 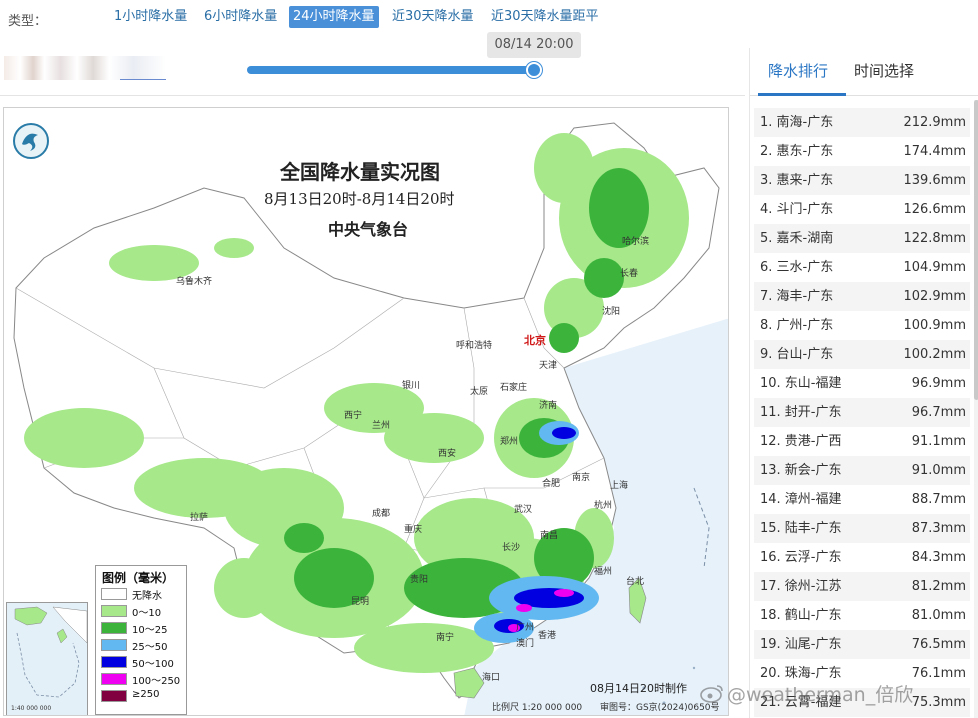 I want to click on legend-label: 50～100, so click(x=153, y=664).